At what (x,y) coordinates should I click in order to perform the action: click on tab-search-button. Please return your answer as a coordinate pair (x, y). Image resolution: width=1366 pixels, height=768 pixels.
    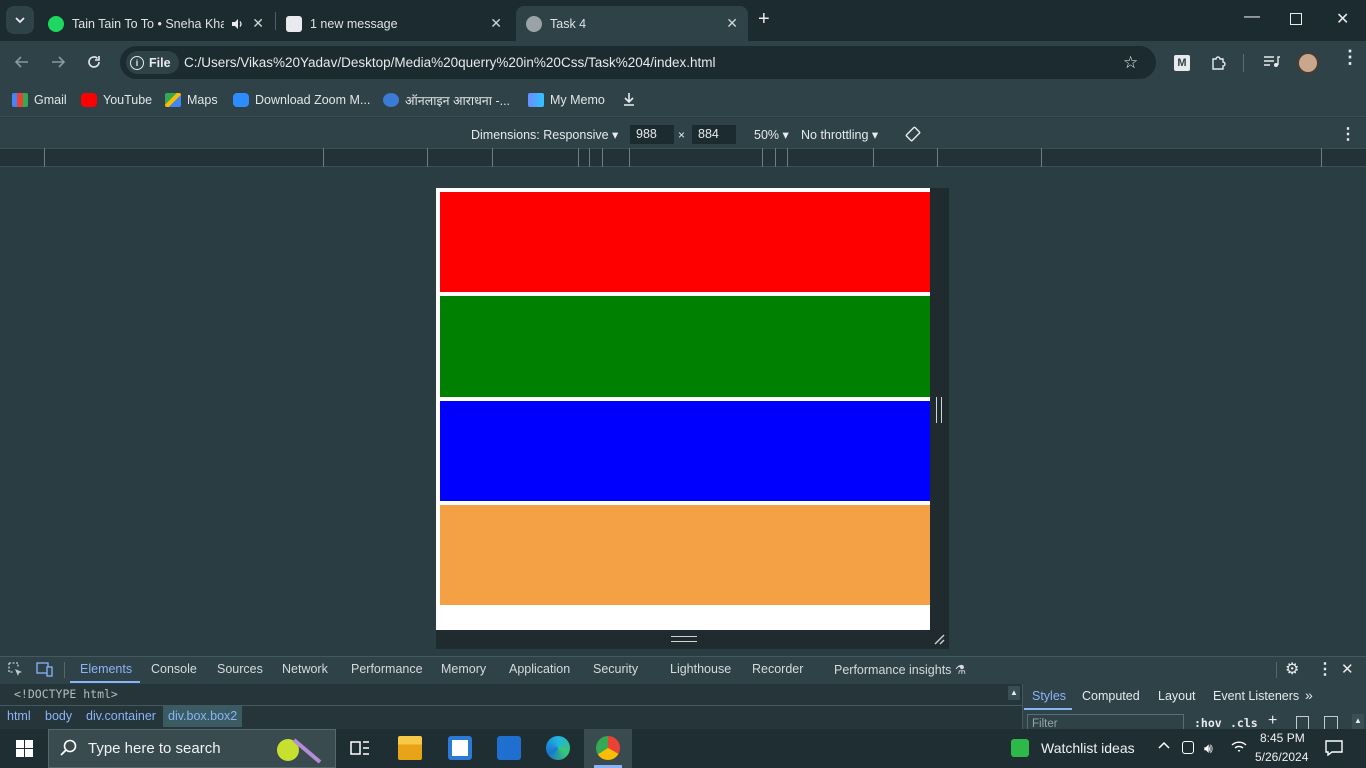
    Looking at the image, I should click on (20, 20).